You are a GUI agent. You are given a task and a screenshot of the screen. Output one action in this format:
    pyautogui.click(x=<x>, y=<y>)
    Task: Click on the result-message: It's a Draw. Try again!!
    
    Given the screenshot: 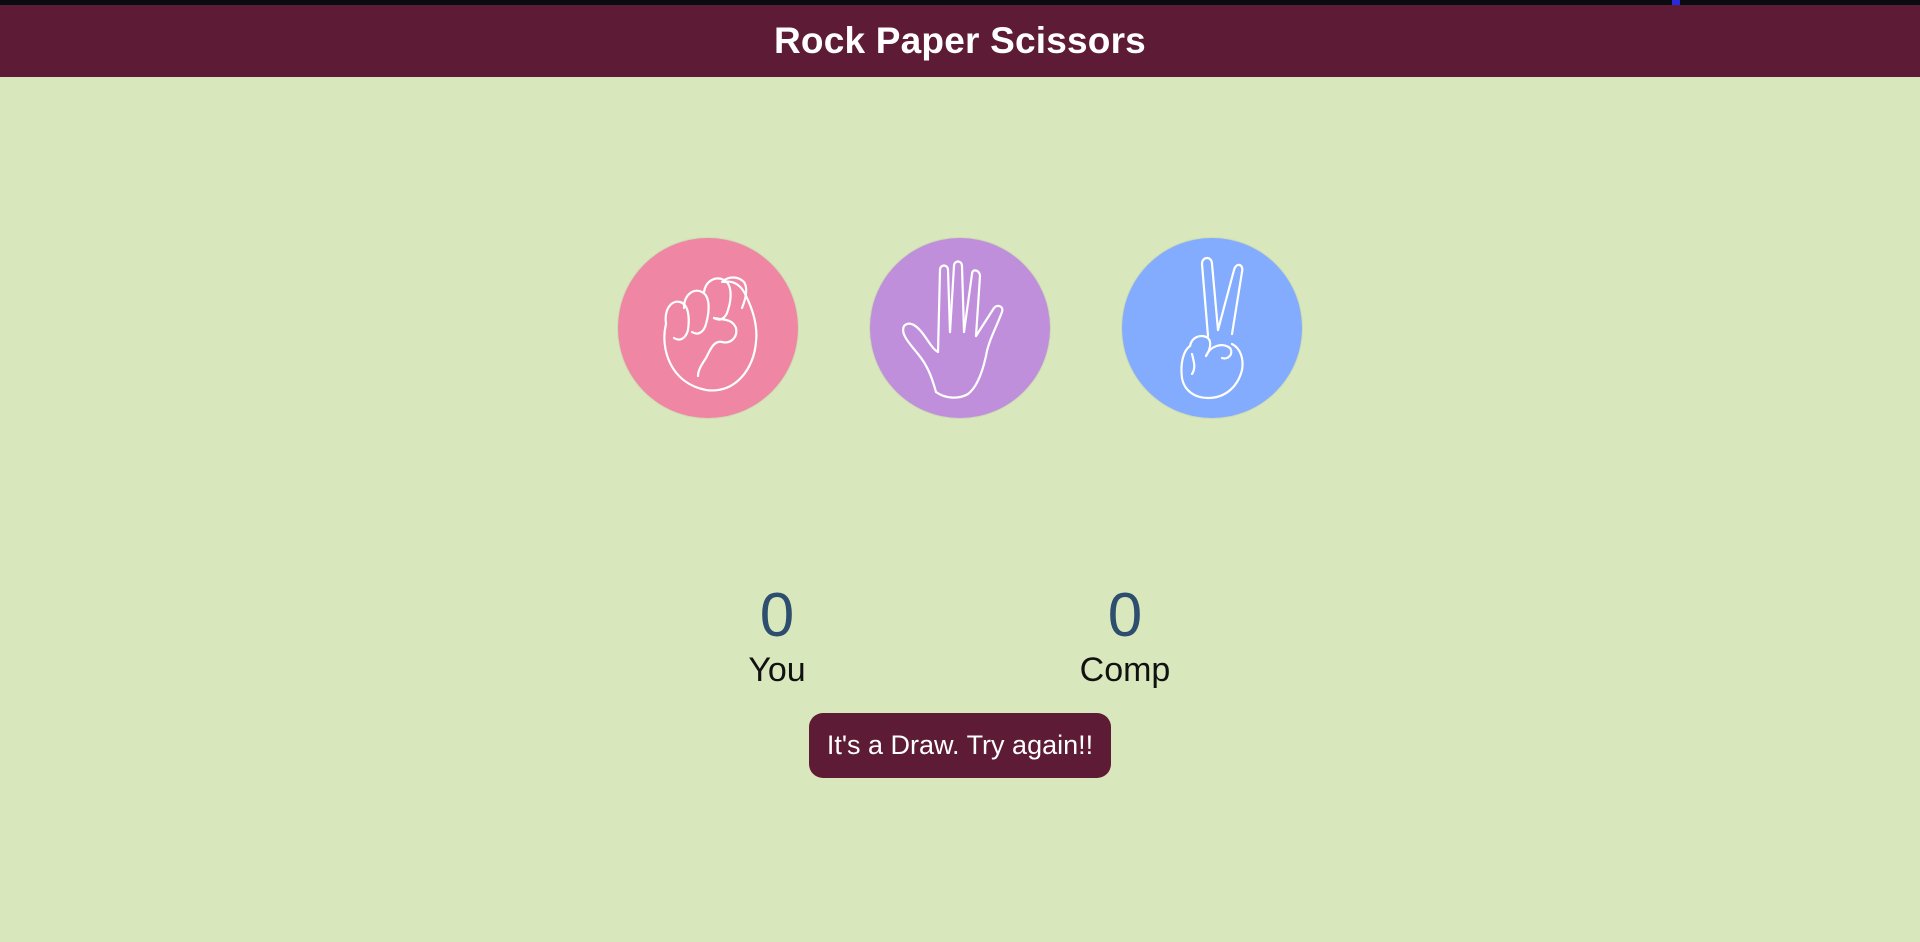 What is the action you would take?
    pyautogui.click(x=960, y=745)
    